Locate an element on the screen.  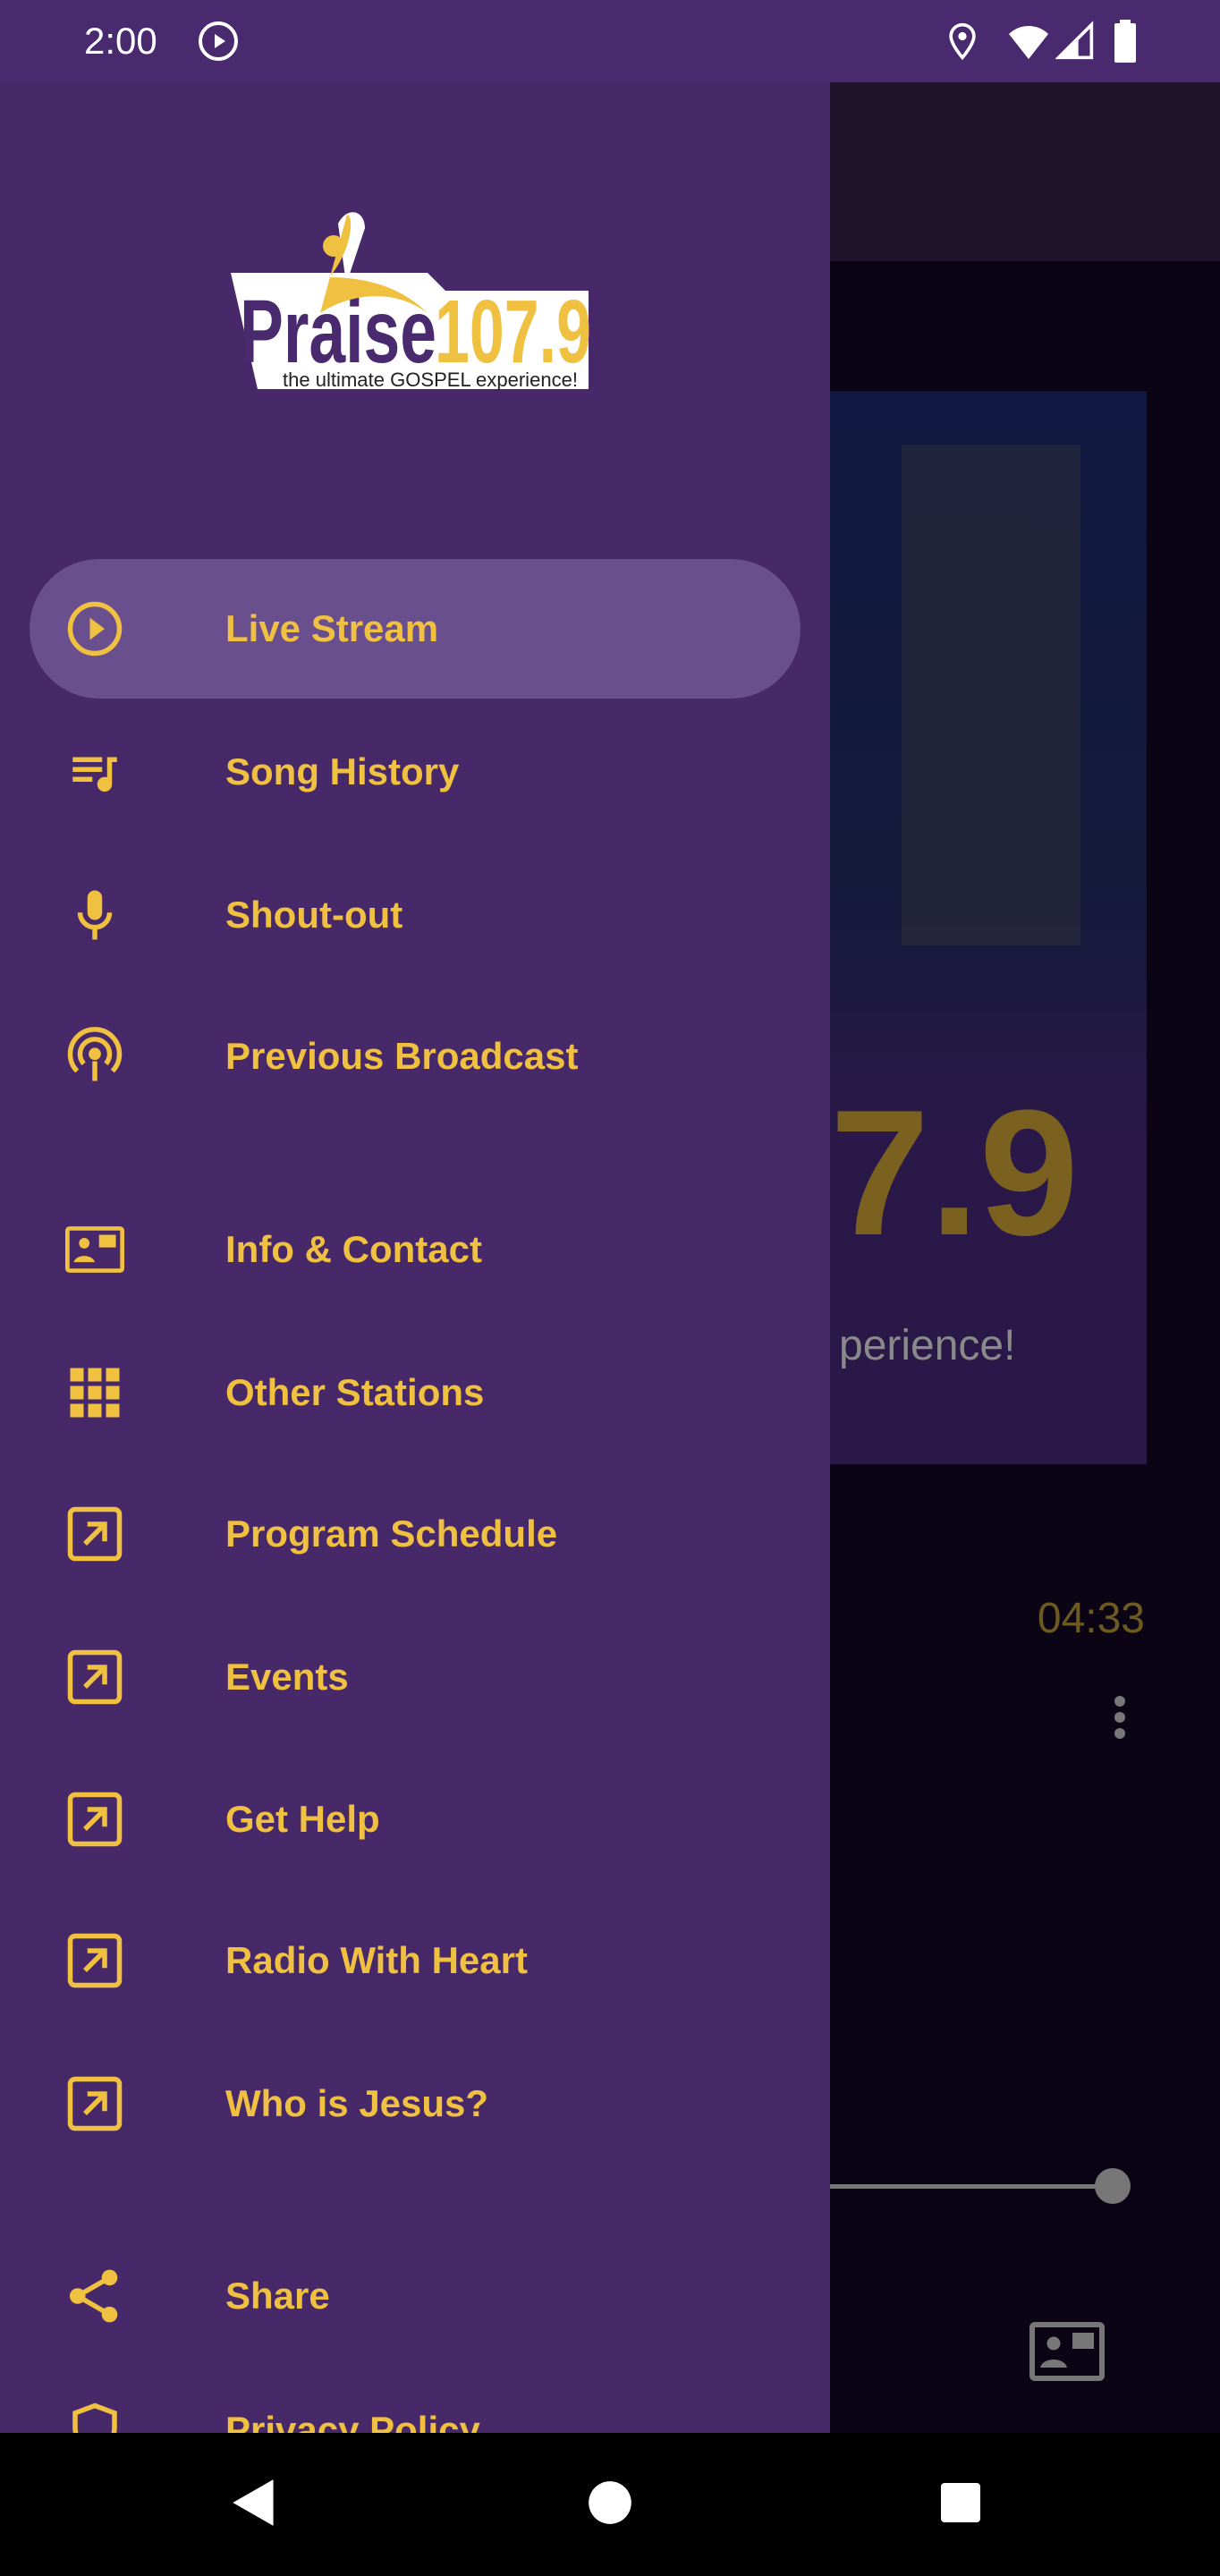
home-button is located at coordinates (610, 2502).